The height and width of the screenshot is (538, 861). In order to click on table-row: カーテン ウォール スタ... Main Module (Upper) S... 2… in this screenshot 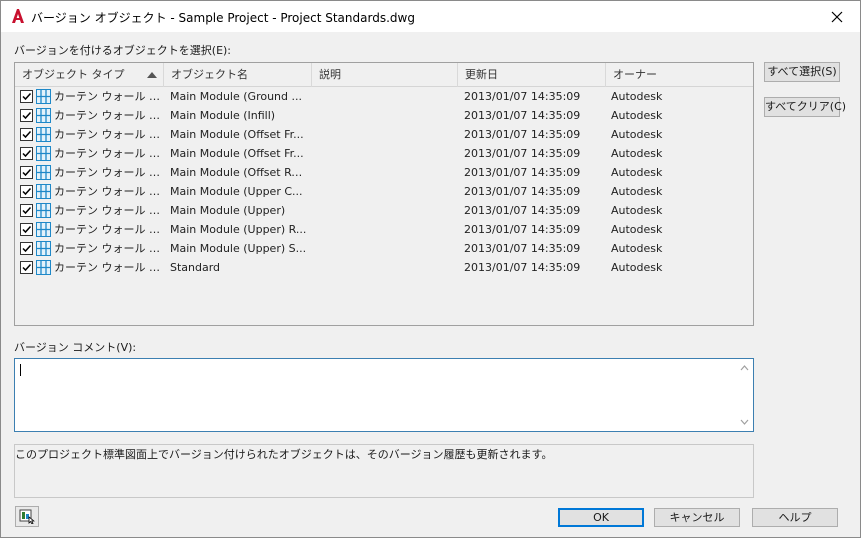, I will do `click(384, 248)`.